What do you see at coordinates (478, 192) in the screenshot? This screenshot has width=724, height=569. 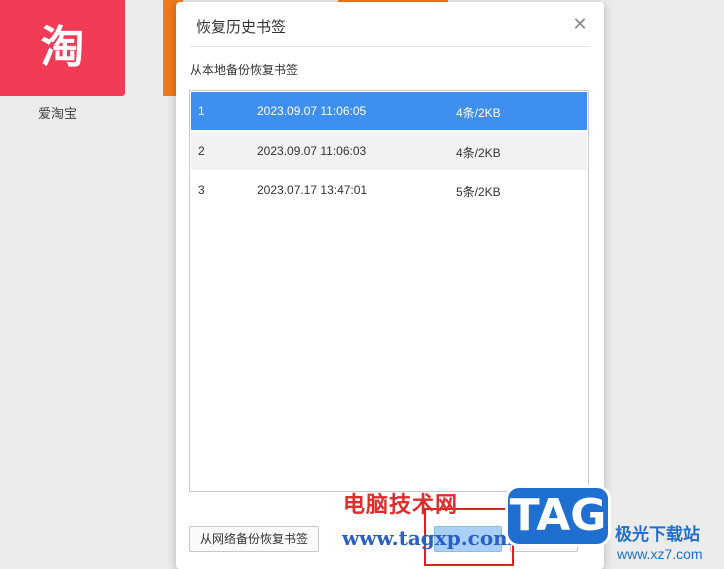 I see `row-info: 5条/2KB` at bounding box center [478, 192].